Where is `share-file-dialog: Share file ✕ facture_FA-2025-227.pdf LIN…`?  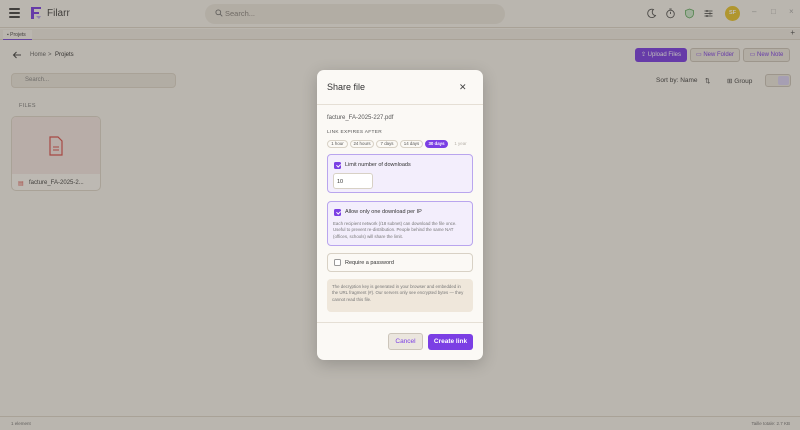 share-file-dialog: Share file ✕ facture_FA-2025-227.pdf LIN… is located at coordinates (400, 215).